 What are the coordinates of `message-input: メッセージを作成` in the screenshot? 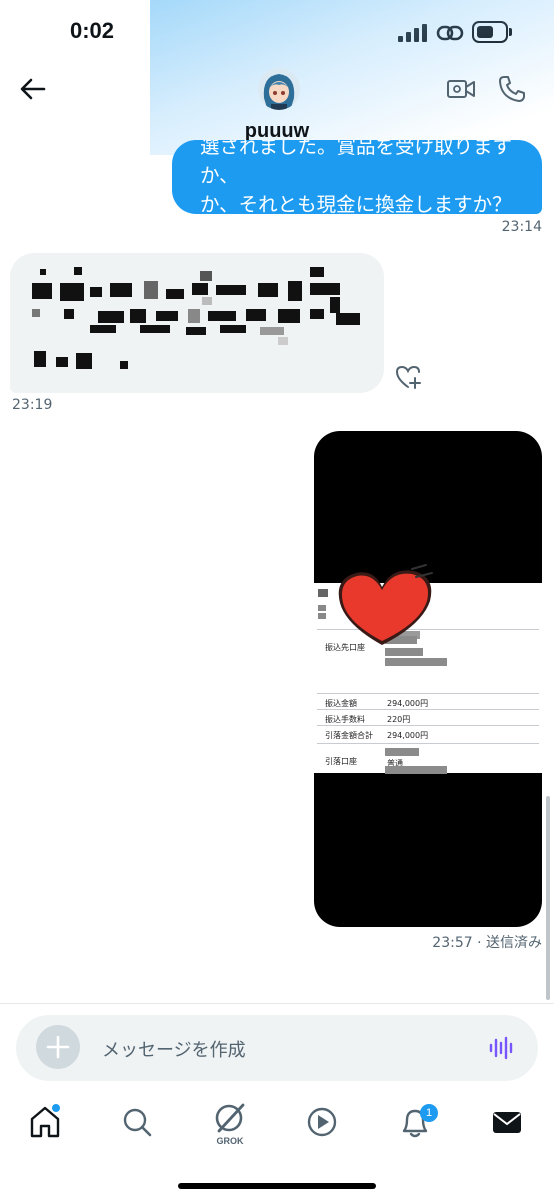 It's located at (174, 1049).